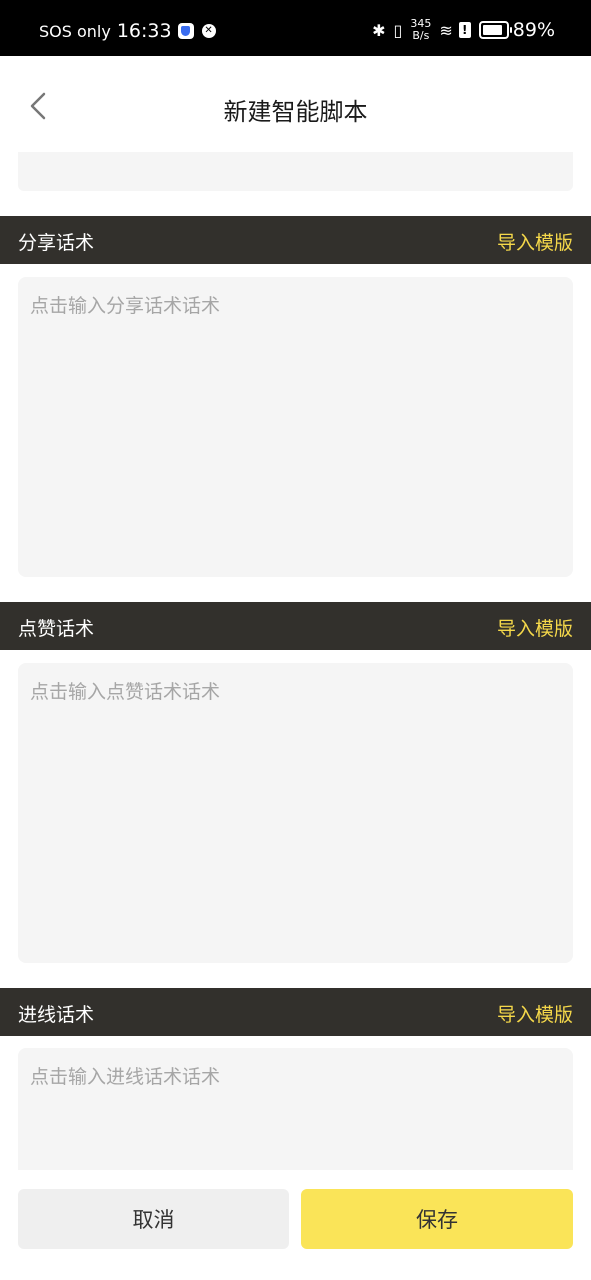 This screenshot has width=591, height=1280. I want to click on status-bar-left: SOS only 16:33 ✕, so click(127, 31).